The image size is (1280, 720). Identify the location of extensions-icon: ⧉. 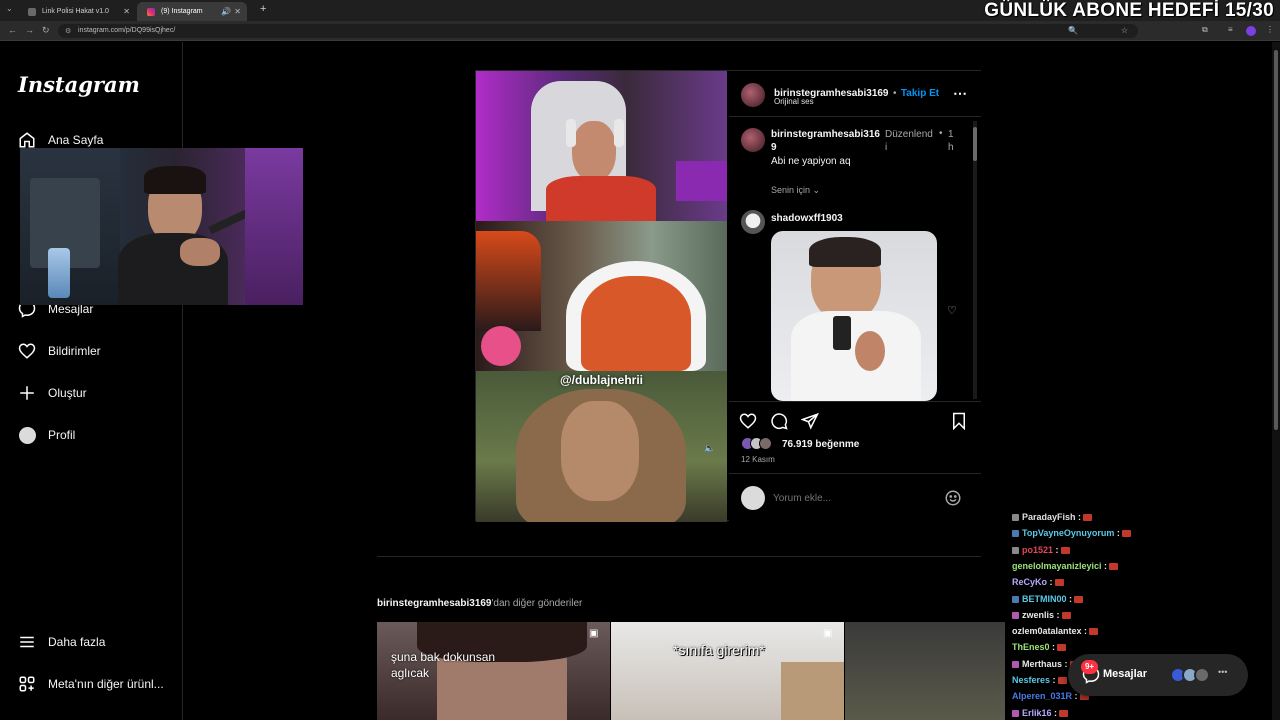
(1205, 30).